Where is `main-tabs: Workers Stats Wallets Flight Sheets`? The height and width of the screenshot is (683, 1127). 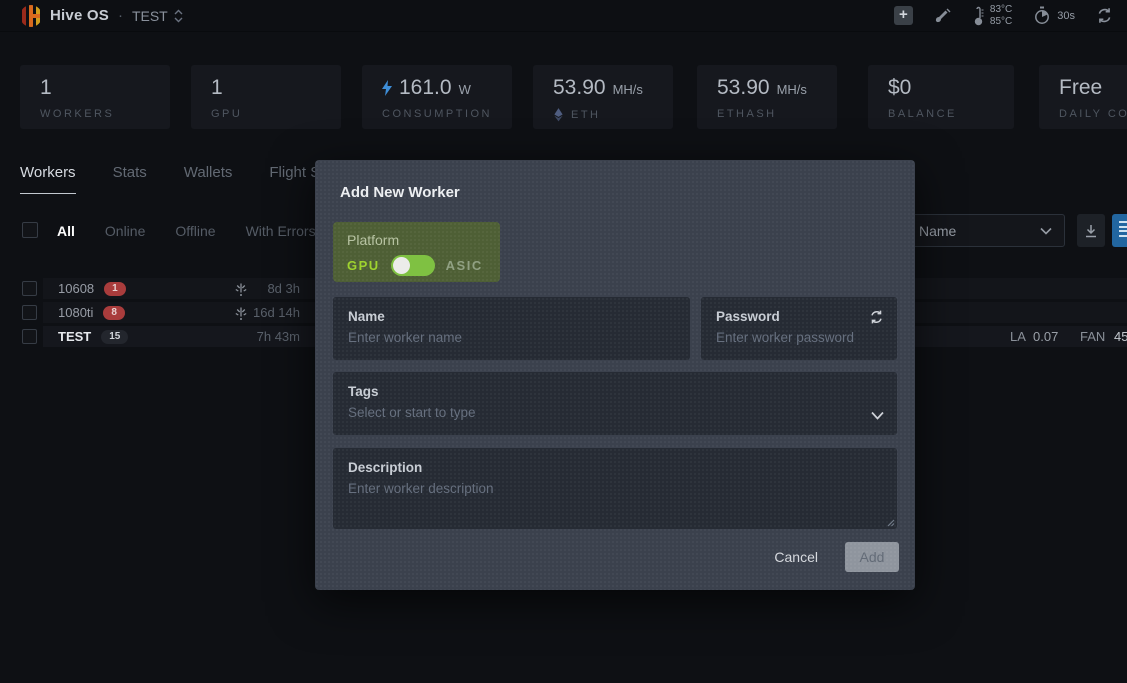
main-tabs: Workers Stats Wallets Flight Sheets is located at coordinates (188, 179).